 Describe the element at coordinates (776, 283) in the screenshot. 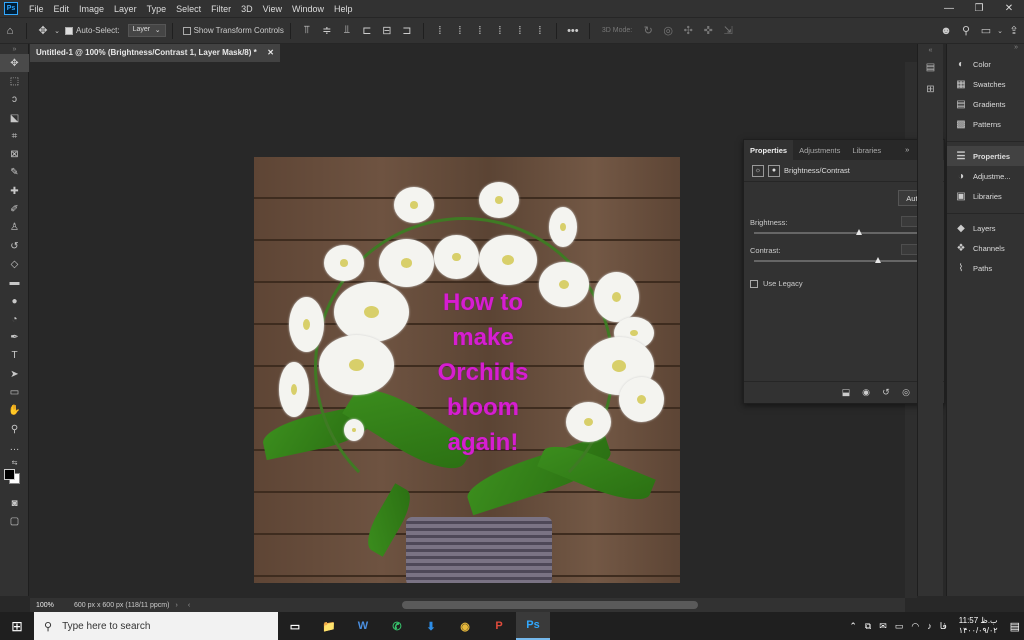

I see `use-legacy-option: Use Legacy` at that location.